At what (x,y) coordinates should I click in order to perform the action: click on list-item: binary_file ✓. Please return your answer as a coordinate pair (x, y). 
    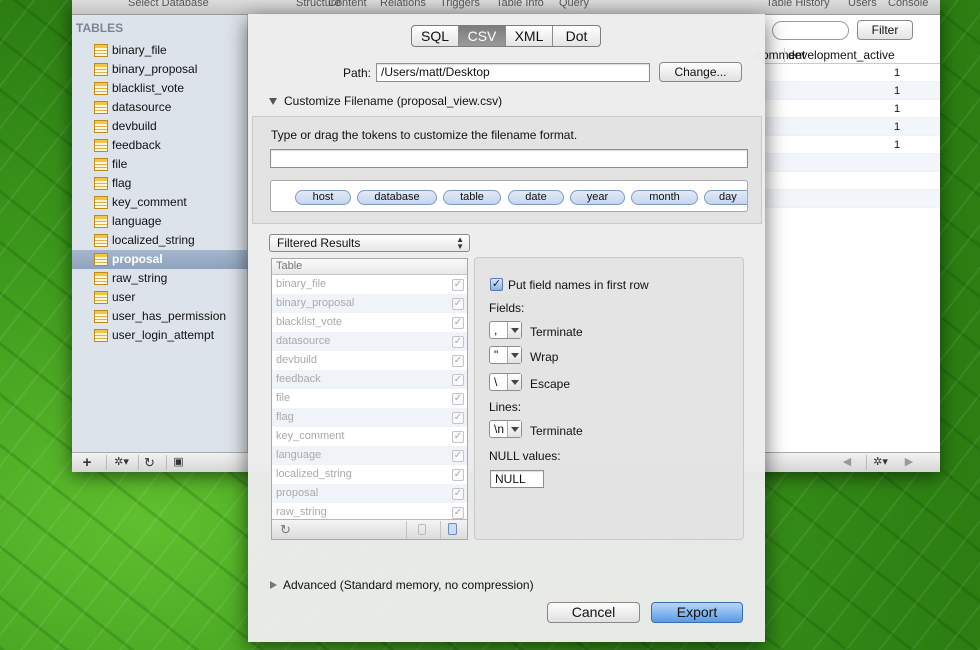
    Looking at the image, I should click on (369, 284).